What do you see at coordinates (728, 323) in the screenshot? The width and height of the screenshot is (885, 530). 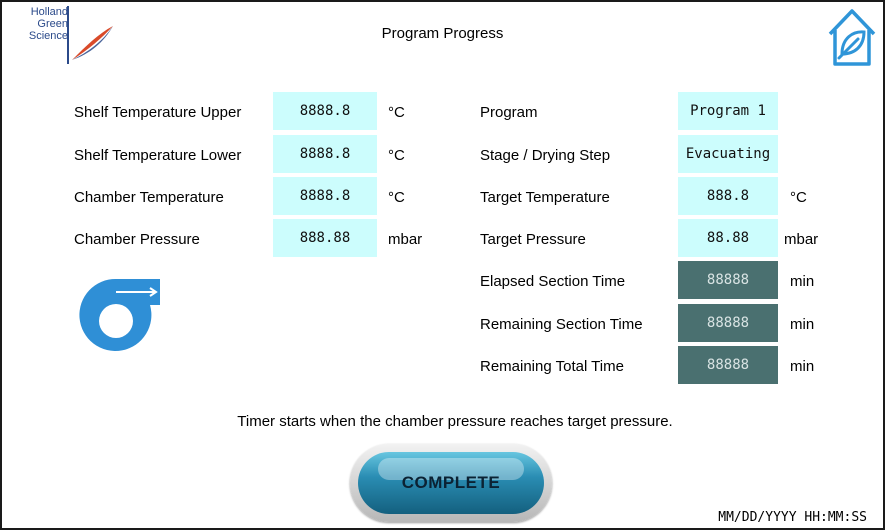 I see `remaining-section-value: 88888` at bounding box center [728, 323].